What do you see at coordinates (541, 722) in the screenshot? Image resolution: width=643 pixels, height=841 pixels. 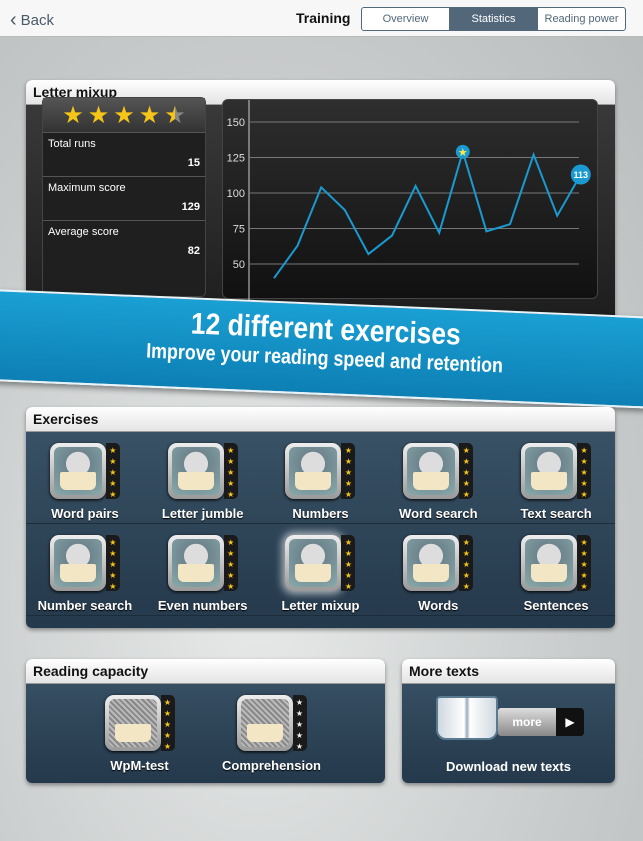 I see `more-button: more ▶` at bounding box center [541, 722].